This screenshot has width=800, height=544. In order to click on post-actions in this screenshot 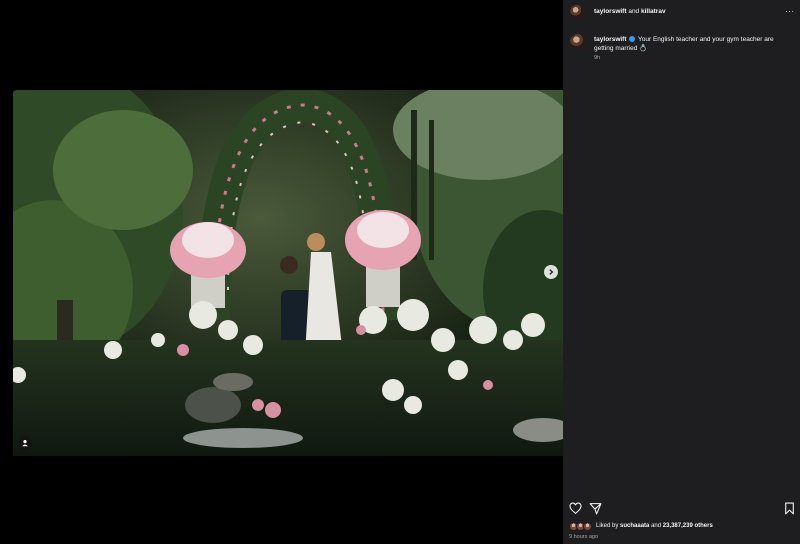, I will do `click(681, 508)`.